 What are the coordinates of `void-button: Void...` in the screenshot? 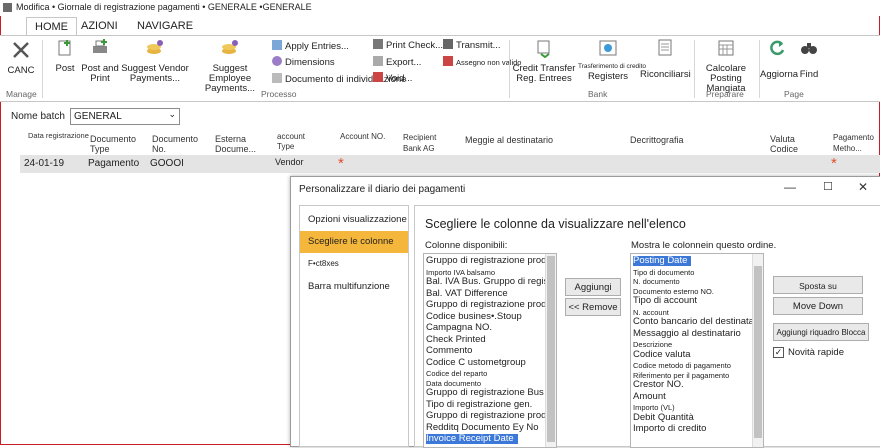 It's located at (392, 78).